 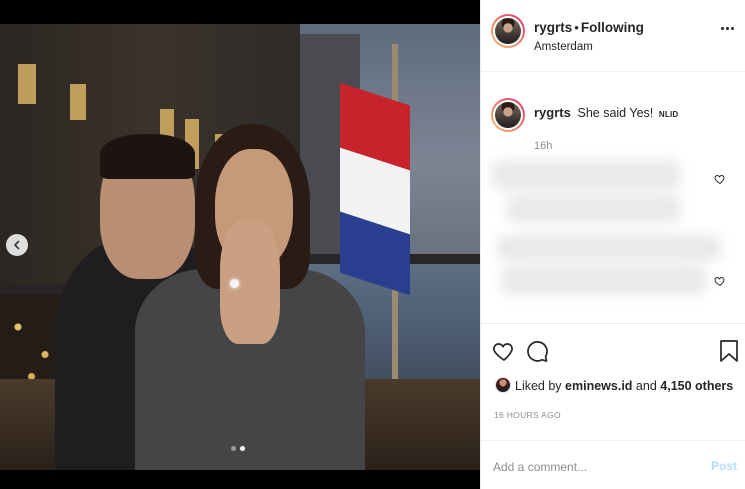 I want to click on author-info: rygrts • Following Amsterdam, so click(x=589, y=36).